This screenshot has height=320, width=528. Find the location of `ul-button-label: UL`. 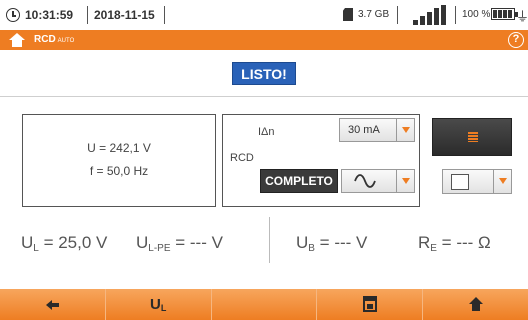

ul-button-label: UL is located at coordinates (158, 304).